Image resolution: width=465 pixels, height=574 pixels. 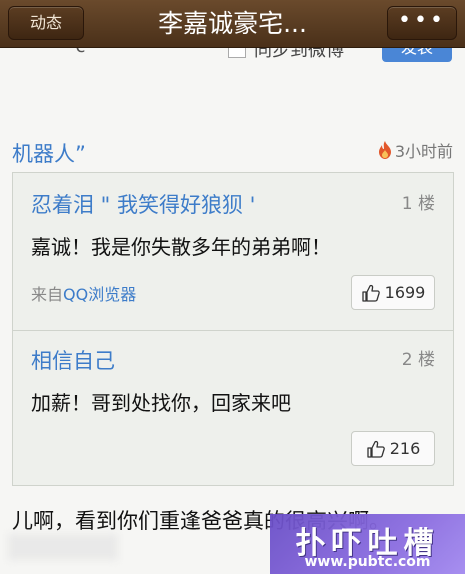 I want to click on time-label: 3小时前, so click(x=423, y=151).